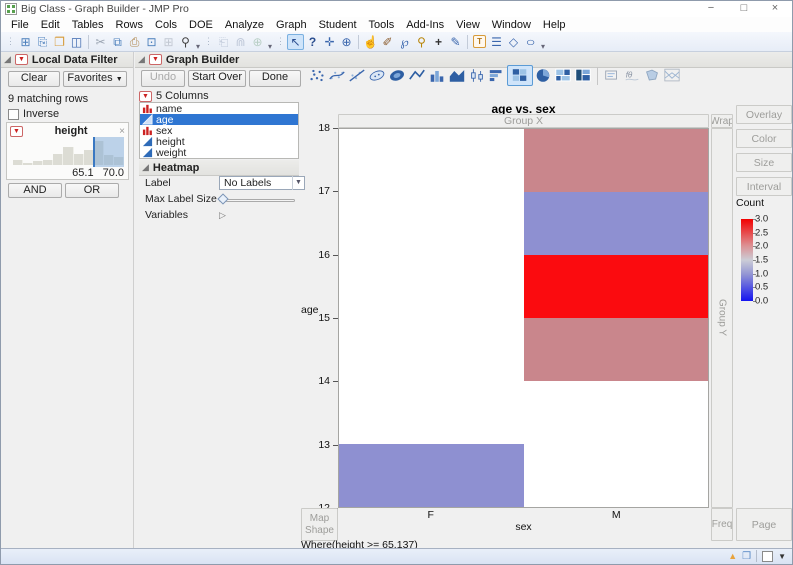 This screenshot has width=793, height=565. What do you see at coordinates (201, 25) in the screenshot?
I see `menu-doe: DOE` at bounding box center [201, 25].